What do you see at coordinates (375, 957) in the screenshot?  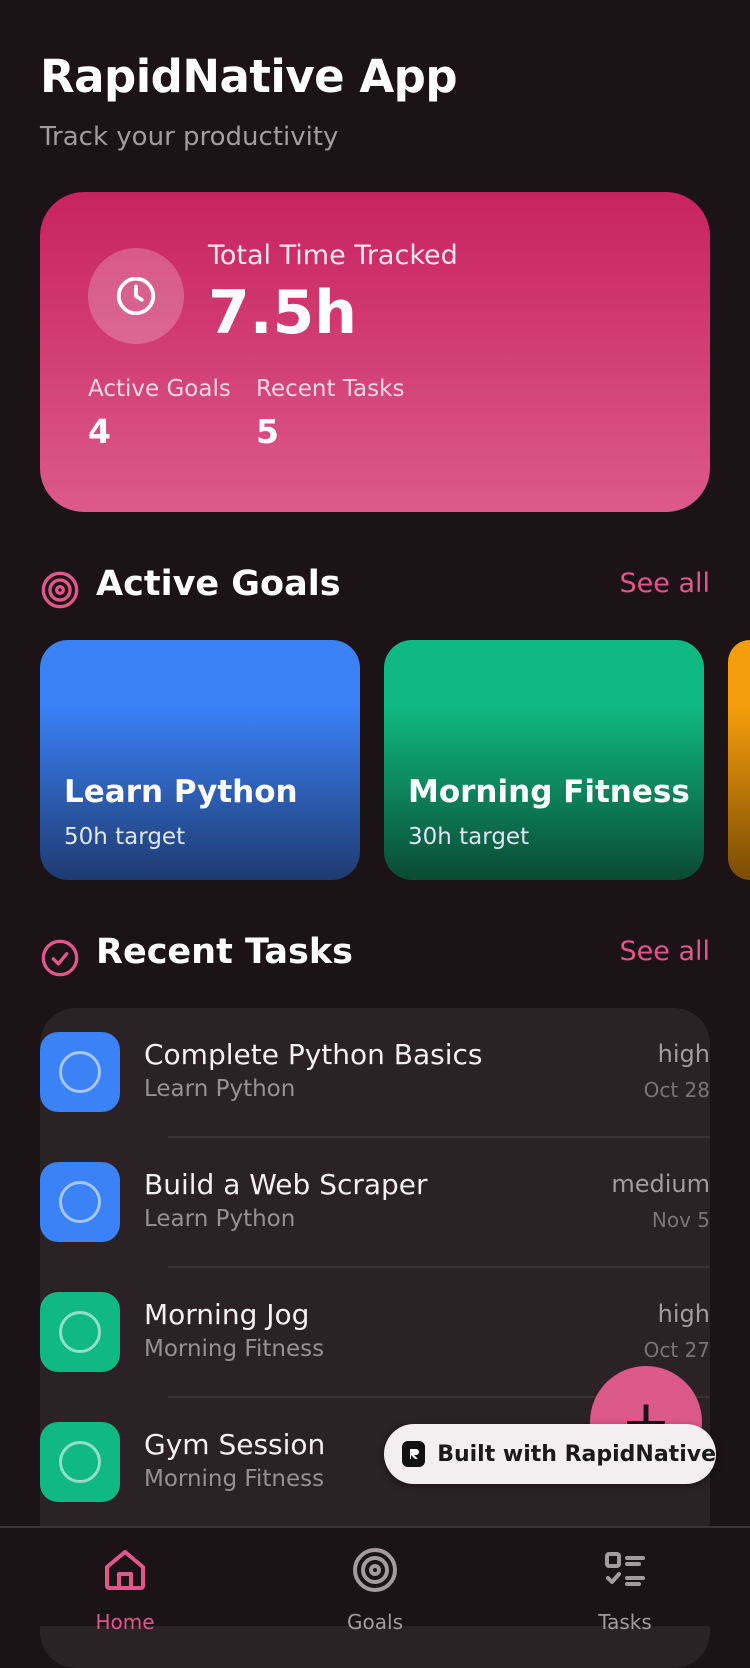 I see `recent-tasks-header: Recent Tasks See all` at bounding box center [375, 957].